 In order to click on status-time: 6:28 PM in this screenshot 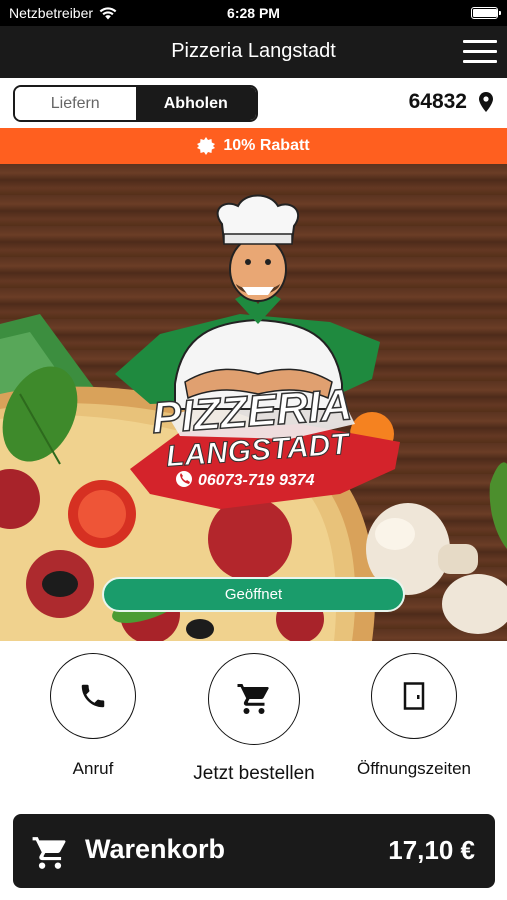, I will do `click(253, 13)`.